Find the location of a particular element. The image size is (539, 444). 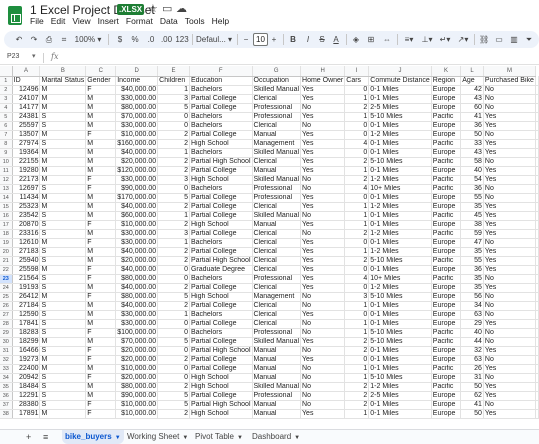

text-rotation-icon: ↗▾ is located at coordinates (463, 39).